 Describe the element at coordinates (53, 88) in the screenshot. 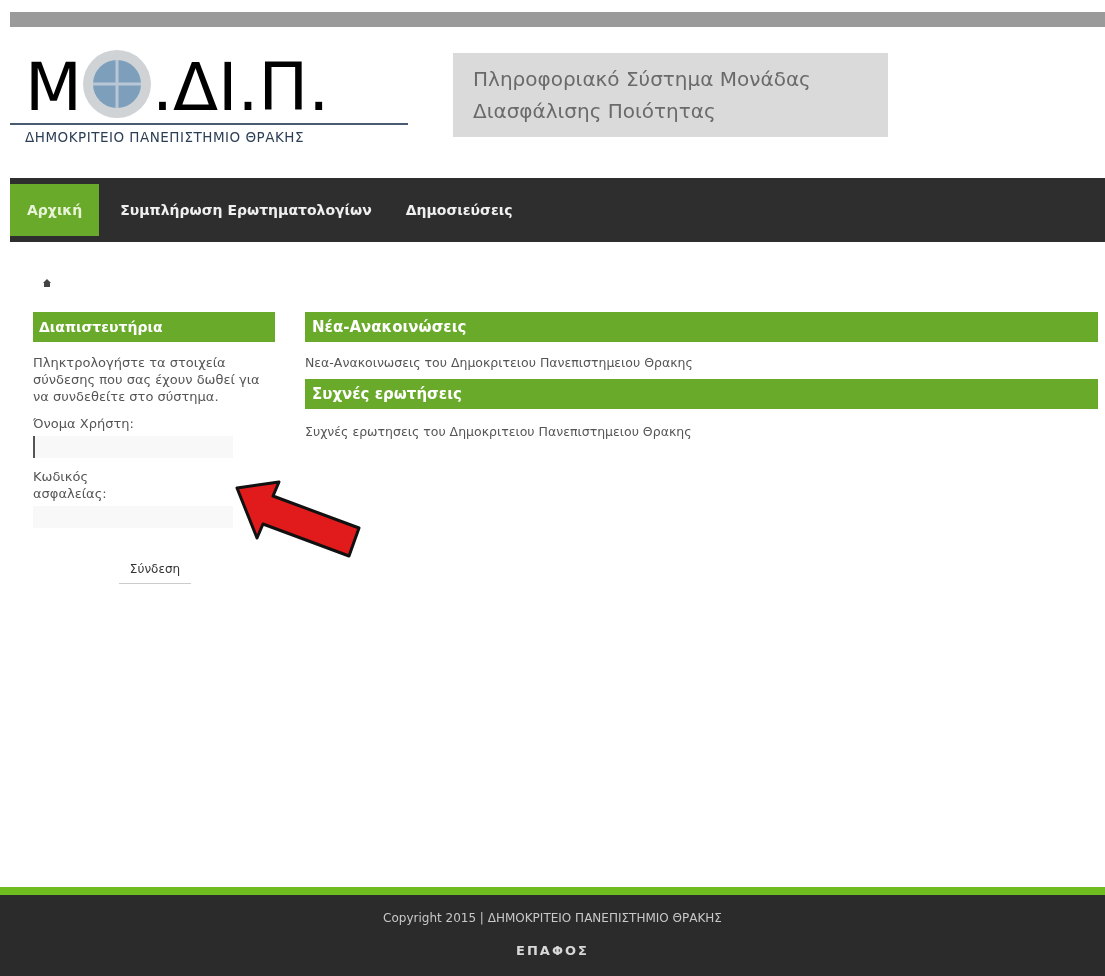

I see `logo-letter: Μ` at that location.